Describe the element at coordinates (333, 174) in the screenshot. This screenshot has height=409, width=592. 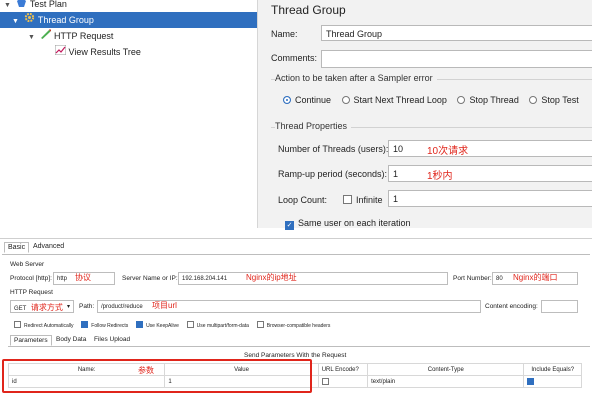
I see `rampup-label: Ramp-up period (seconds):` at that location.